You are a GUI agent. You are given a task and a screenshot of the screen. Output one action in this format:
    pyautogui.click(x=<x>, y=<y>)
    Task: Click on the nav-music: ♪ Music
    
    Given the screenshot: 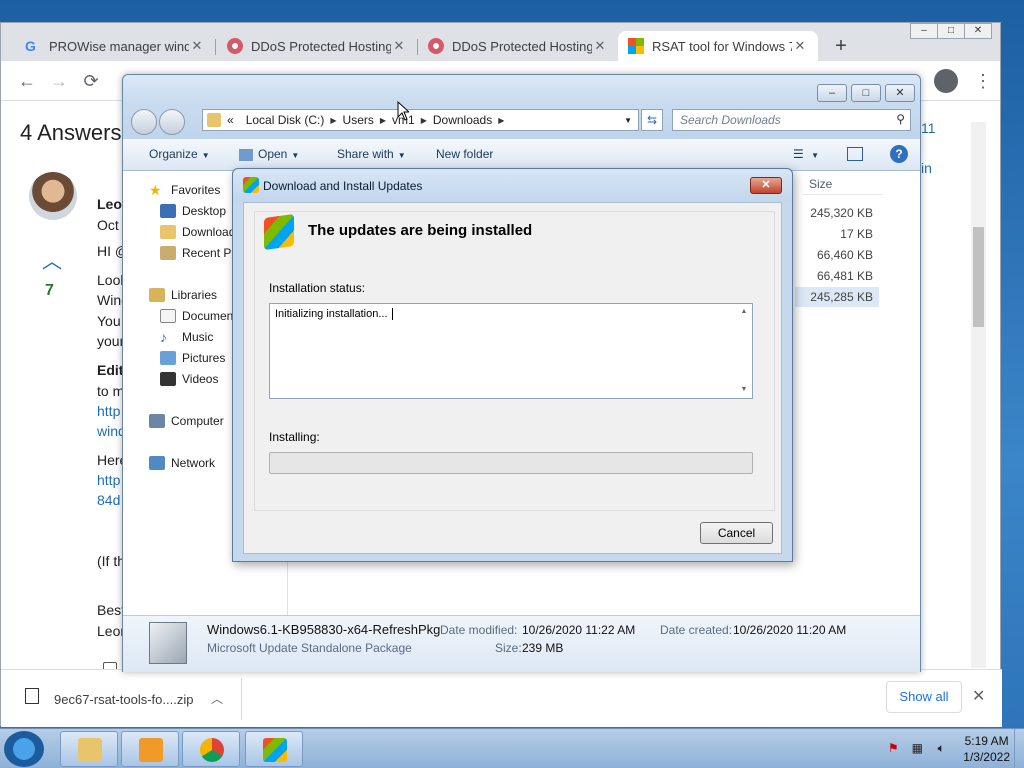 What is the action you would take?
    pyautogui.click(x=186, y=337)
    